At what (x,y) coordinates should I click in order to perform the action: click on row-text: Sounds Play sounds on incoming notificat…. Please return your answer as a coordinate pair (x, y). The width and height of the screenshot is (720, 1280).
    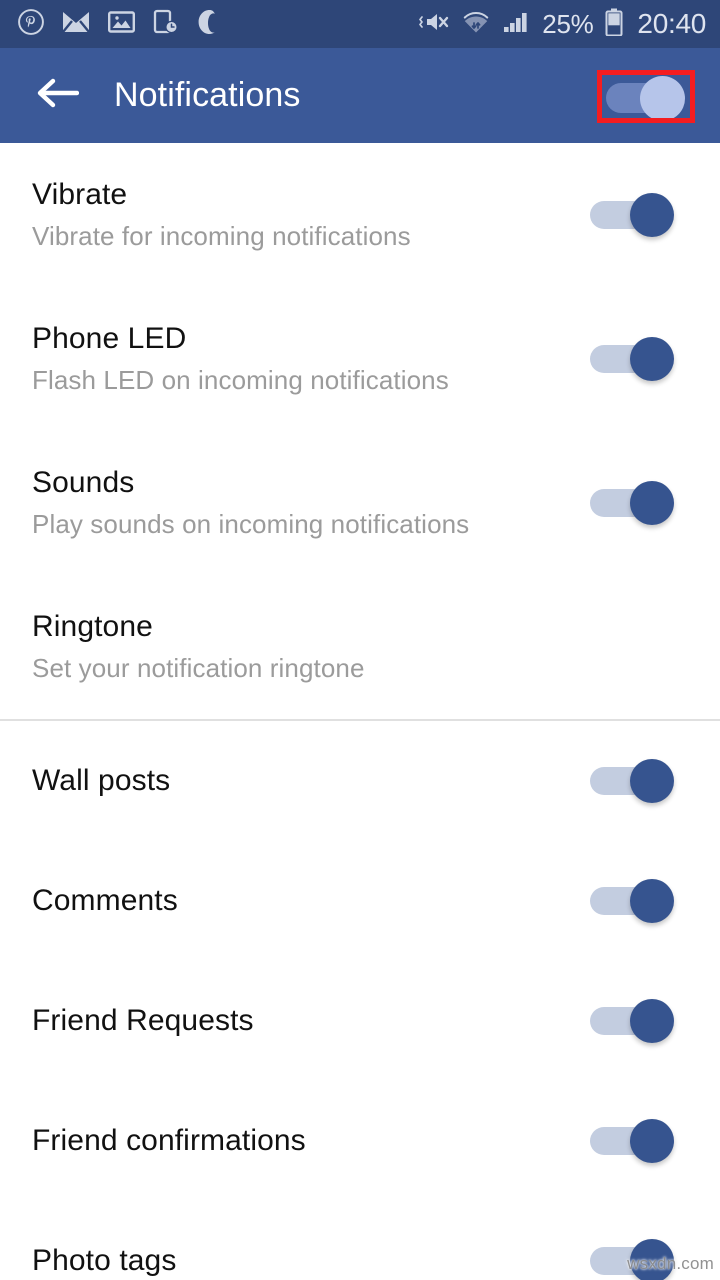
    Looking at the image, I should click on (311, 502).